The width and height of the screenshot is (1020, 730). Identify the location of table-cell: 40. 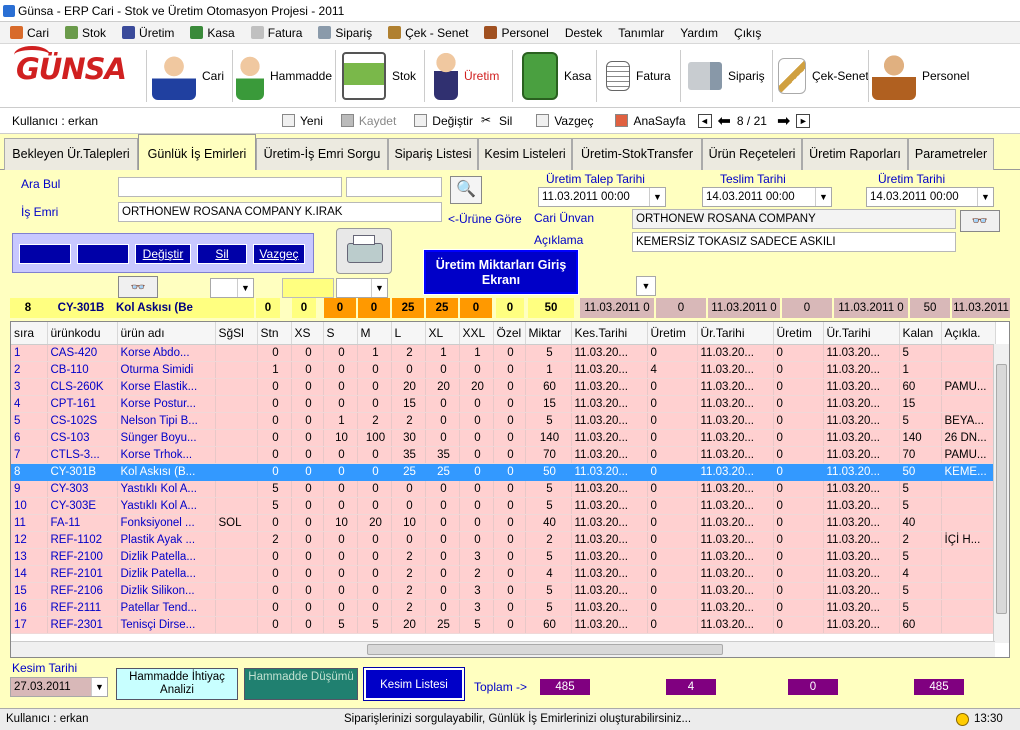
(548, 523).